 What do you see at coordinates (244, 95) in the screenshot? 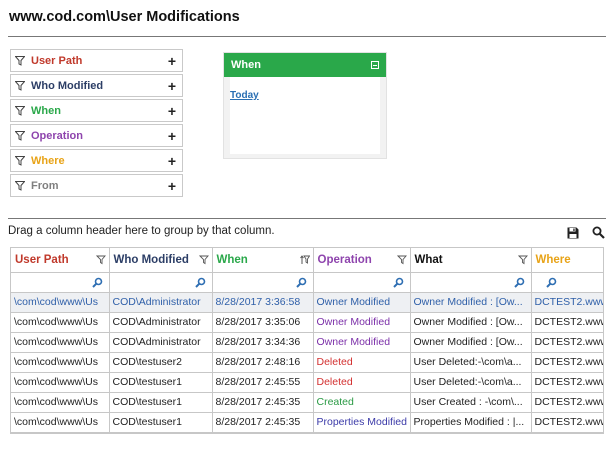
I see `today-link: Today` at bounding box center [244, 95].